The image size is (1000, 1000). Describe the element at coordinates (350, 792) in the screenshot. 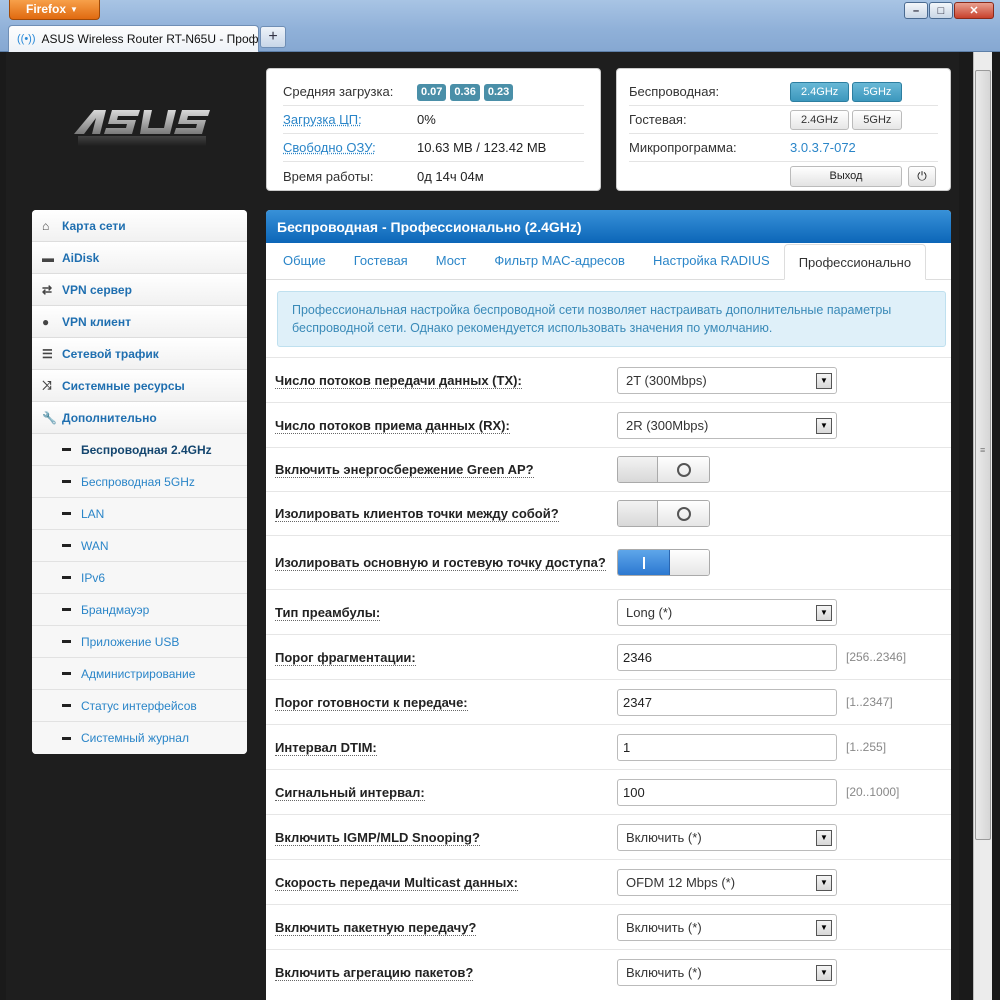

I see `beacon-label: Сигнальный интервал:` at that location.